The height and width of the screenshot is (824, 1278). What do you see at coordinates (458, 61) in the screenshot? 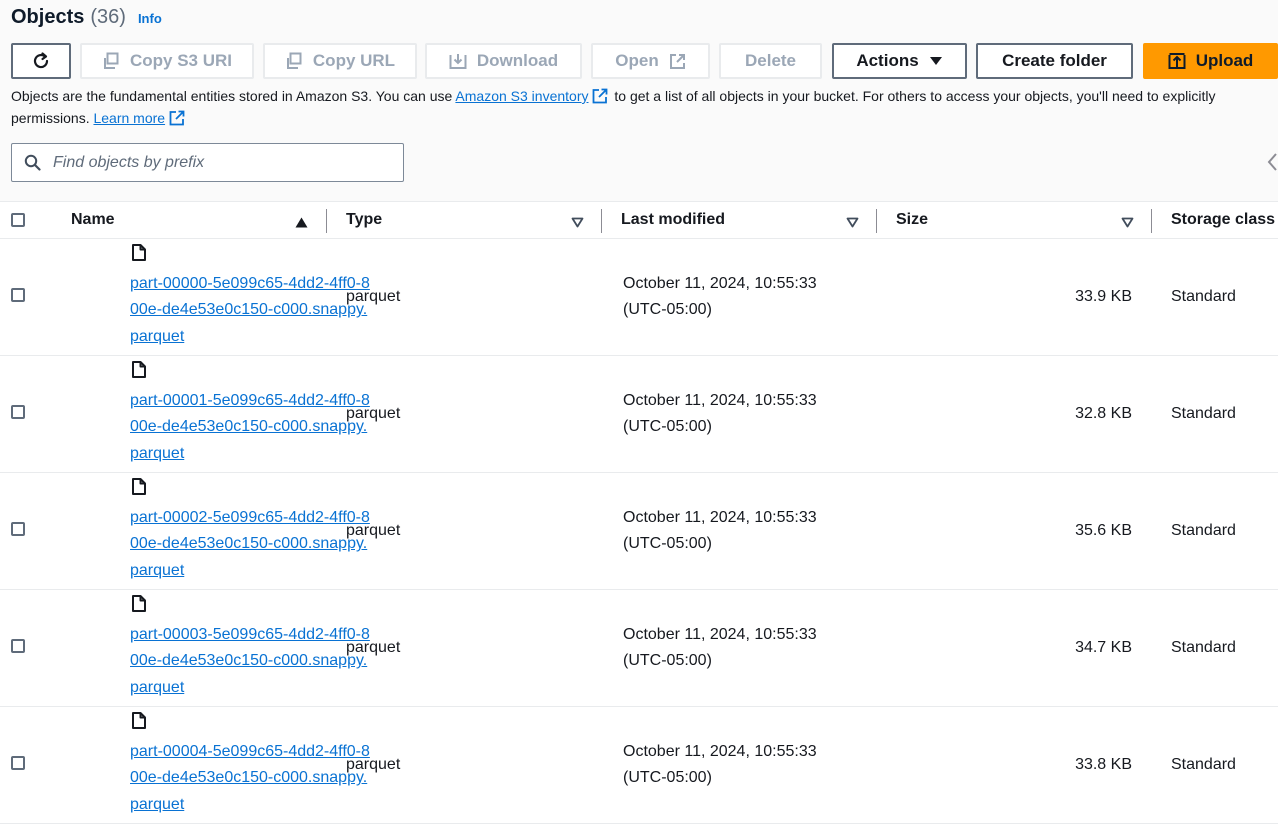
I see `download-icon` at bounding box center [458, 61].